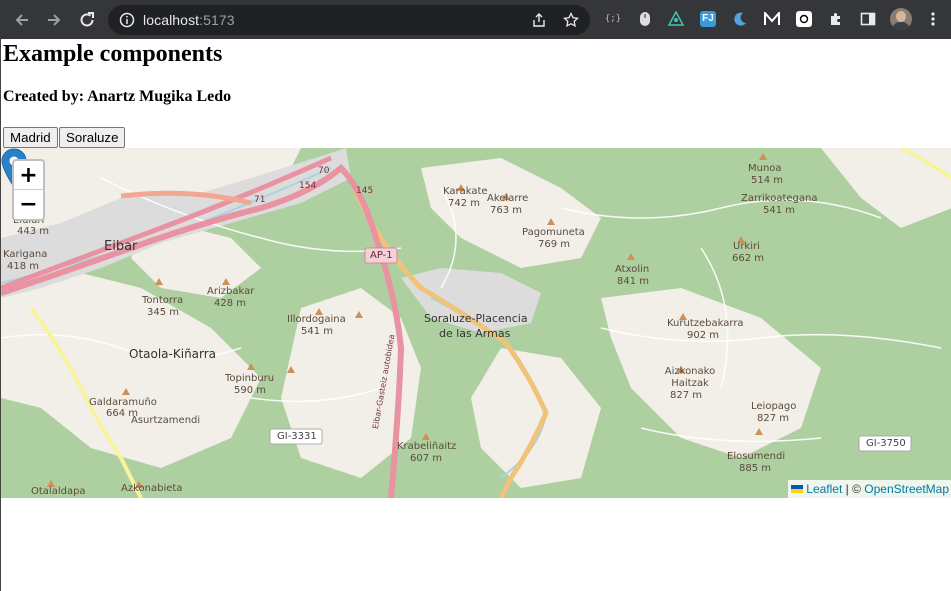 Image resolution: width=951 pixels, height=591 pixels. What do you see at coordinates (296, 436) in the screenshot?
I see `shield-gi3331` at bounding box center [296, 436].